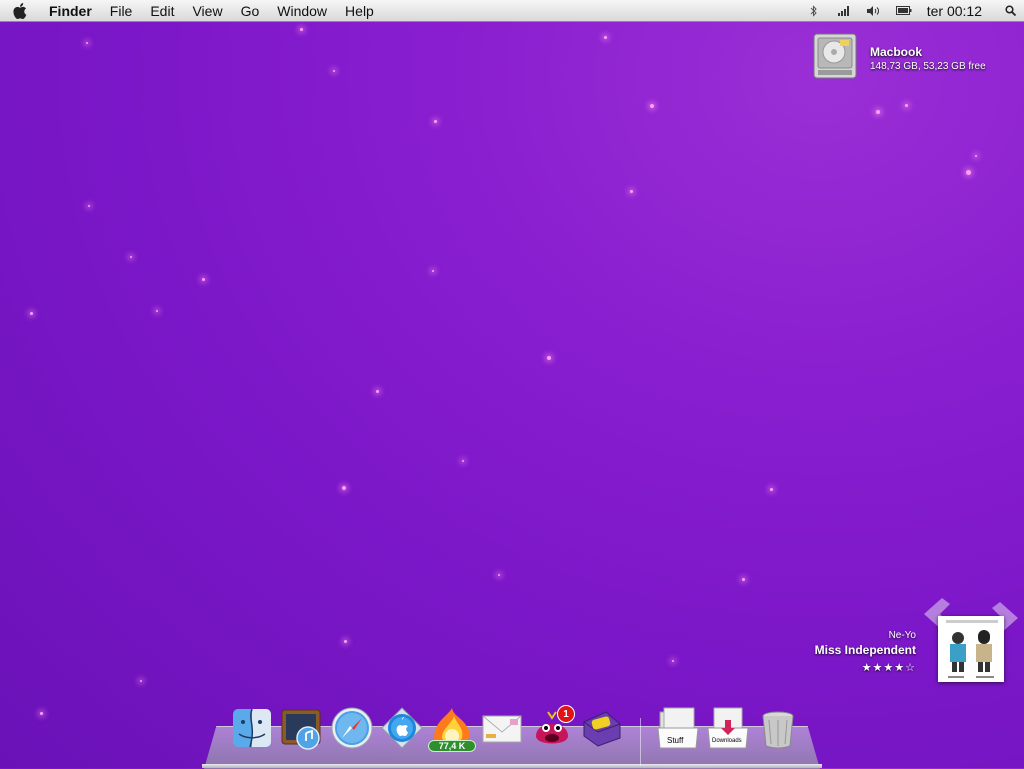 The width and height of the screenshot is (1024, 769). What do you see at coordinates (121, 11) in the screenshot?
I see `menu-file: File` at bounding box center [121, 11].